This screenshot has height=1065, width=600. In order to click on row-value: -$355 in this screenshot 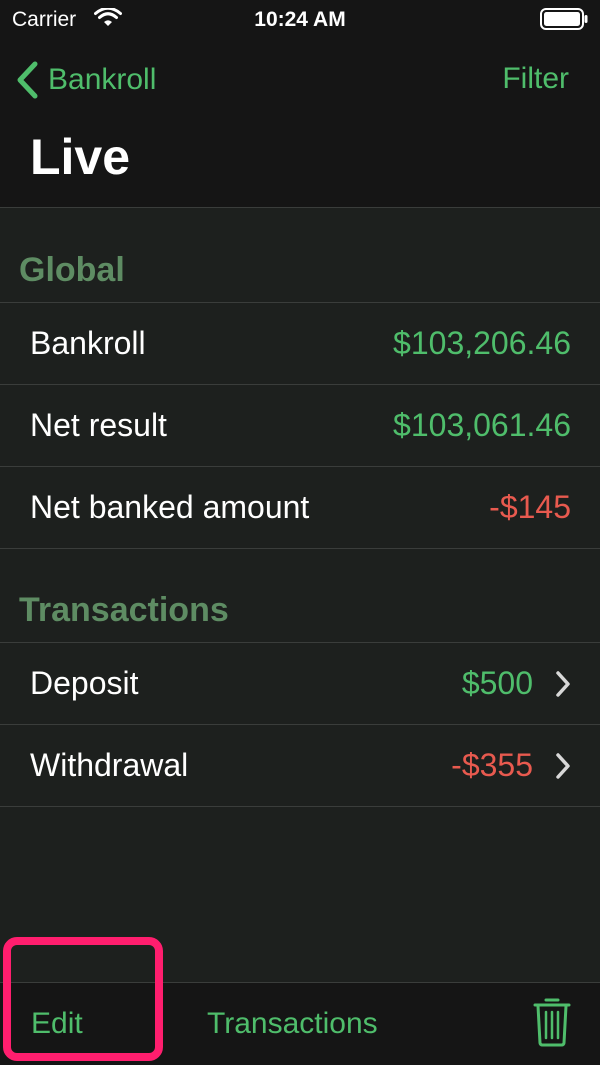, I will do `click(492, 765)`.